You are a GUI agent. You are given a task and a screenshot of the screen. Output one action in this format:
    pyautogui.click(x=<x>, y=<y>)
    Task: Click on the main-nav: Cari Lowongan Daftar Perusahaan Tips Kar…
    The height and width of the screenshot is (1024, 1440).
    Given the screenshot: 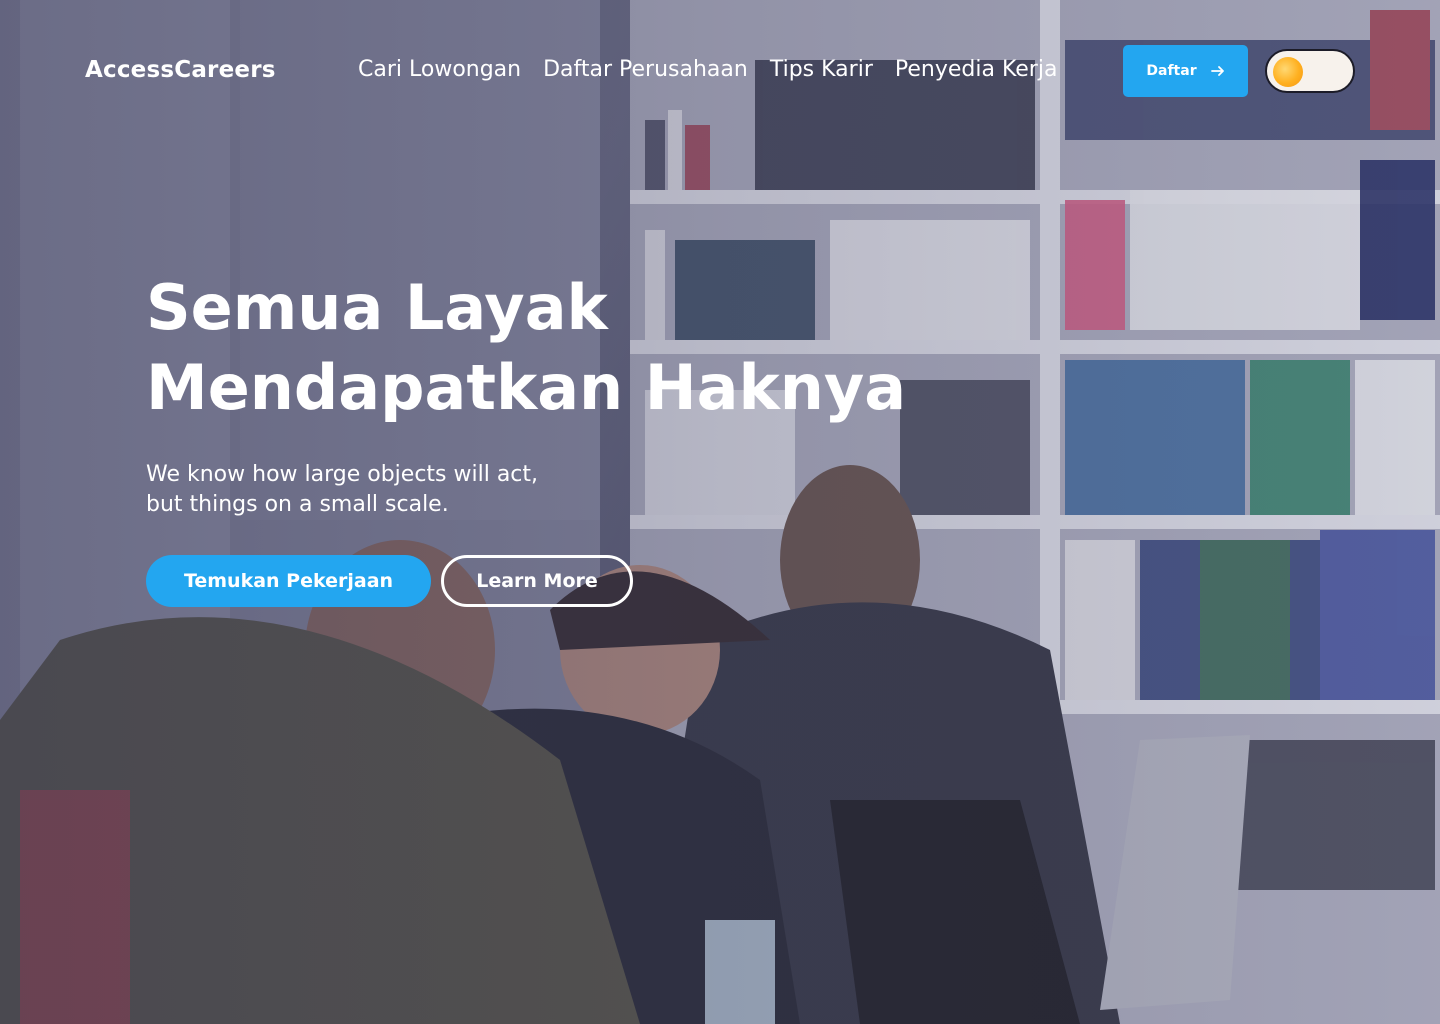 What is the action you would take?
    pyautogui.click(x=707, y=69)
    